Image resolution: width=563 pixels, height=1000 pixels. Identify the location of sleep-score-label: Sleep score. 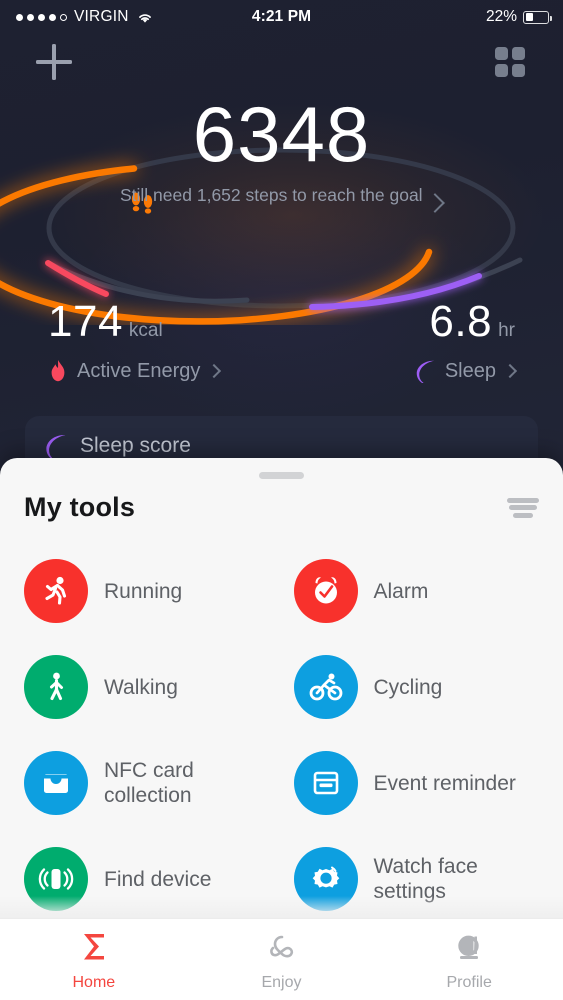
(135, 445).